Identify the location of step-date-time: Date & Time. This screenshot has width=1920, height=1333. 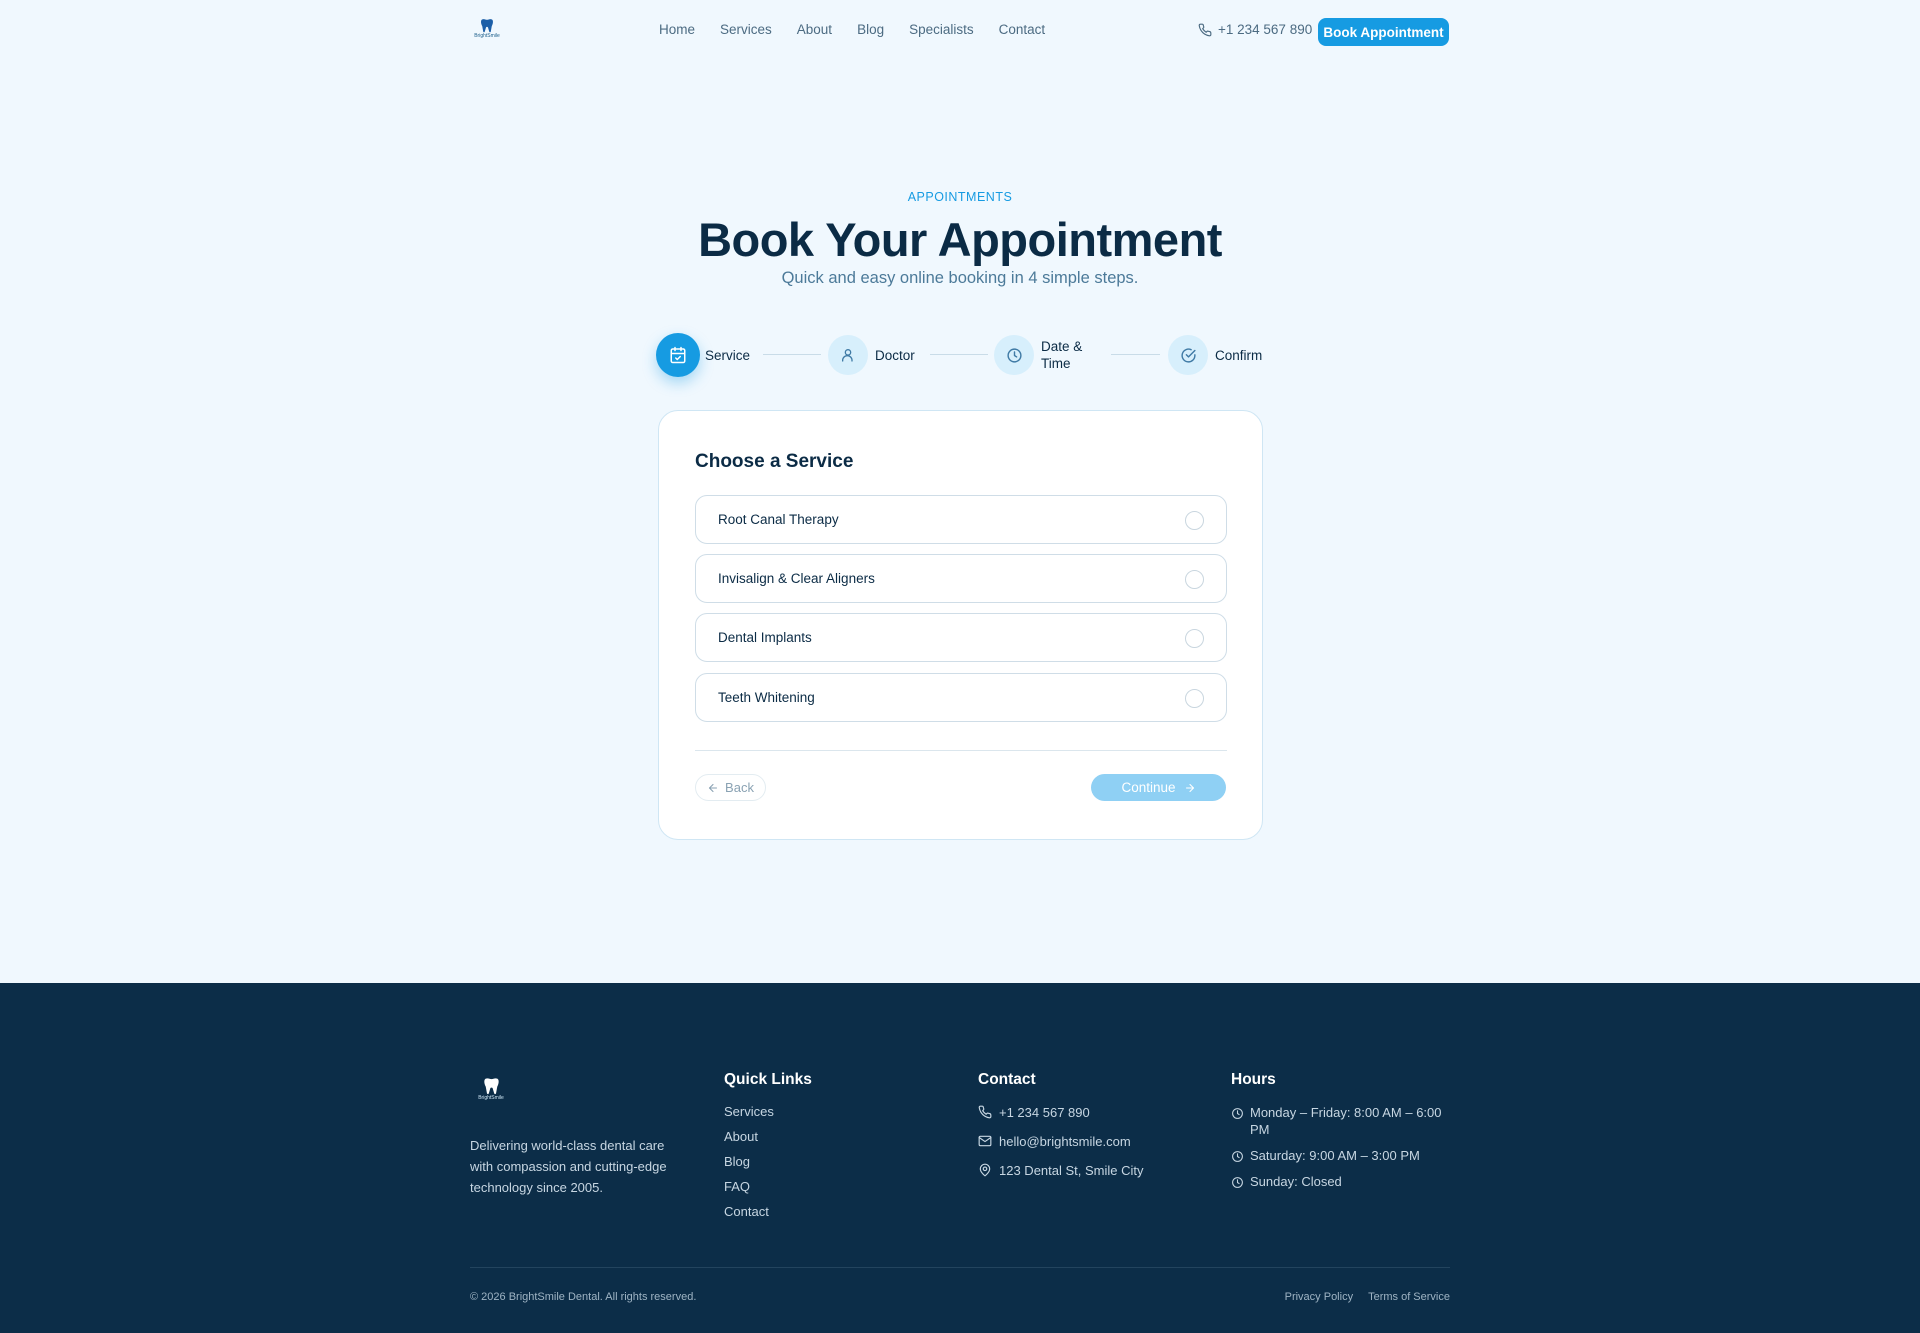
(1043, 355).